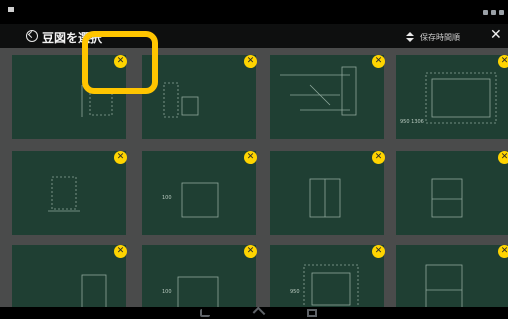 This screenshot has height=319, width=508. I want to click on close-icon: ✕, so click(496, 35).